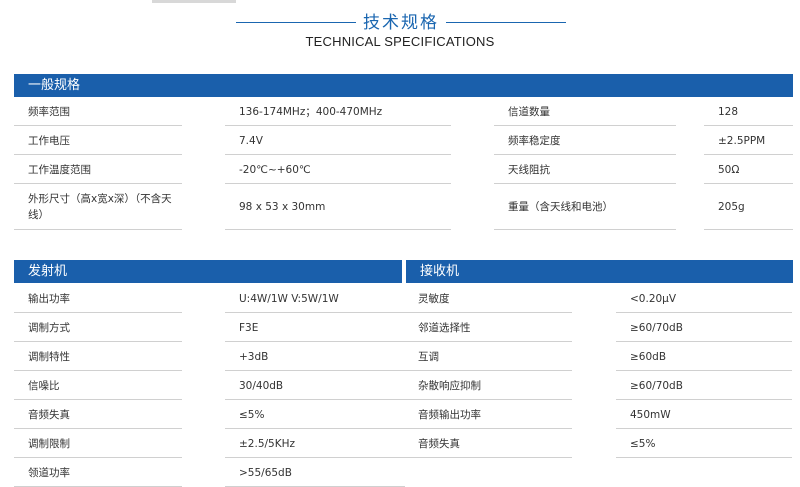 This screenshot has height=487, width=800. I want to click on page-title-en: TECHNICAL SPECIFICATIONS, so click(400, 41).